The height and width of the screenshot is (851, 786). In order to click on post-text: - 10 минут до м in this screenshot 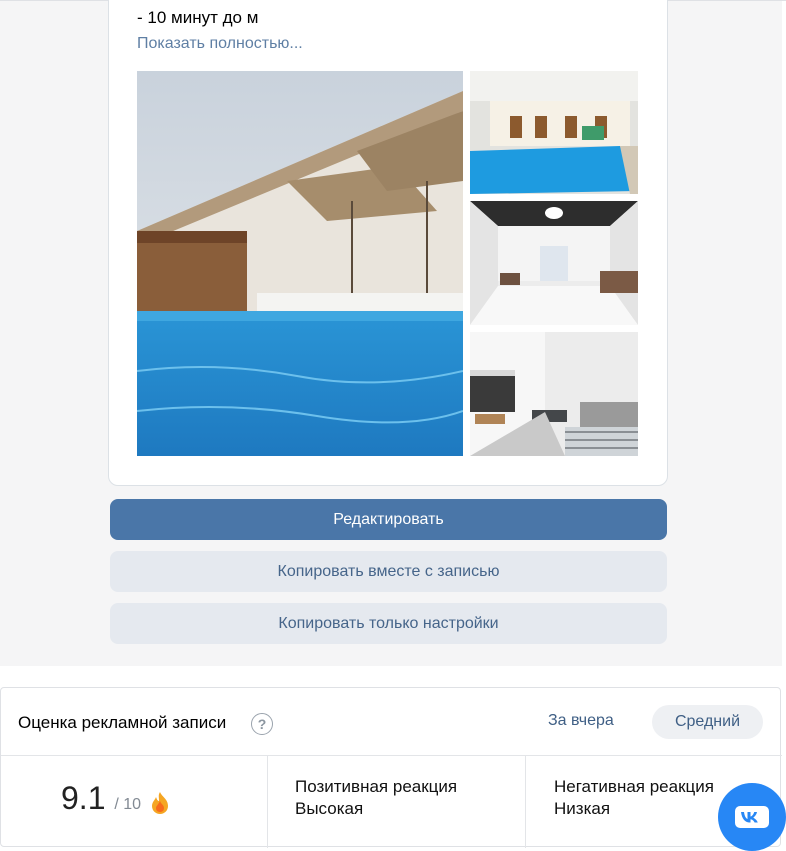, I will do `click(198, 17)`.